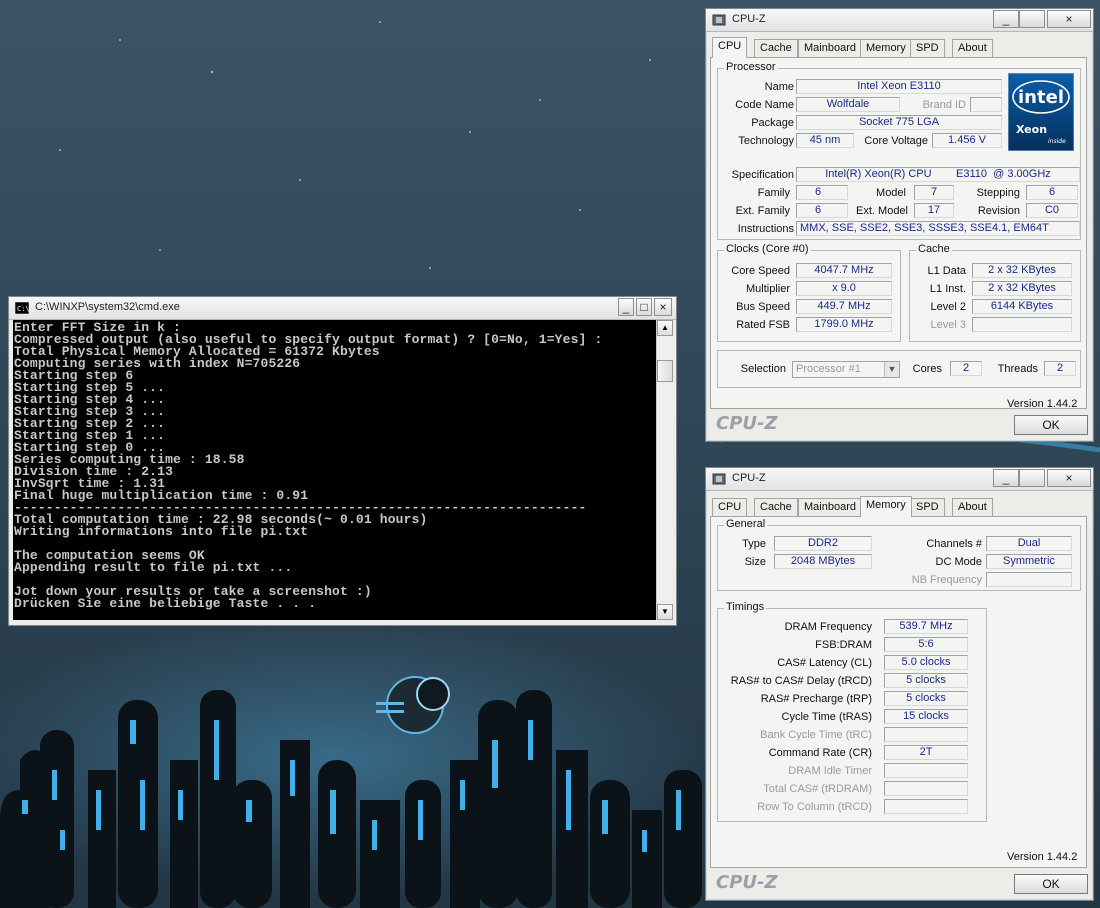 This screenshot has width=1100, height=908. I want to click on cores-label: Cores, so click(927, 369).